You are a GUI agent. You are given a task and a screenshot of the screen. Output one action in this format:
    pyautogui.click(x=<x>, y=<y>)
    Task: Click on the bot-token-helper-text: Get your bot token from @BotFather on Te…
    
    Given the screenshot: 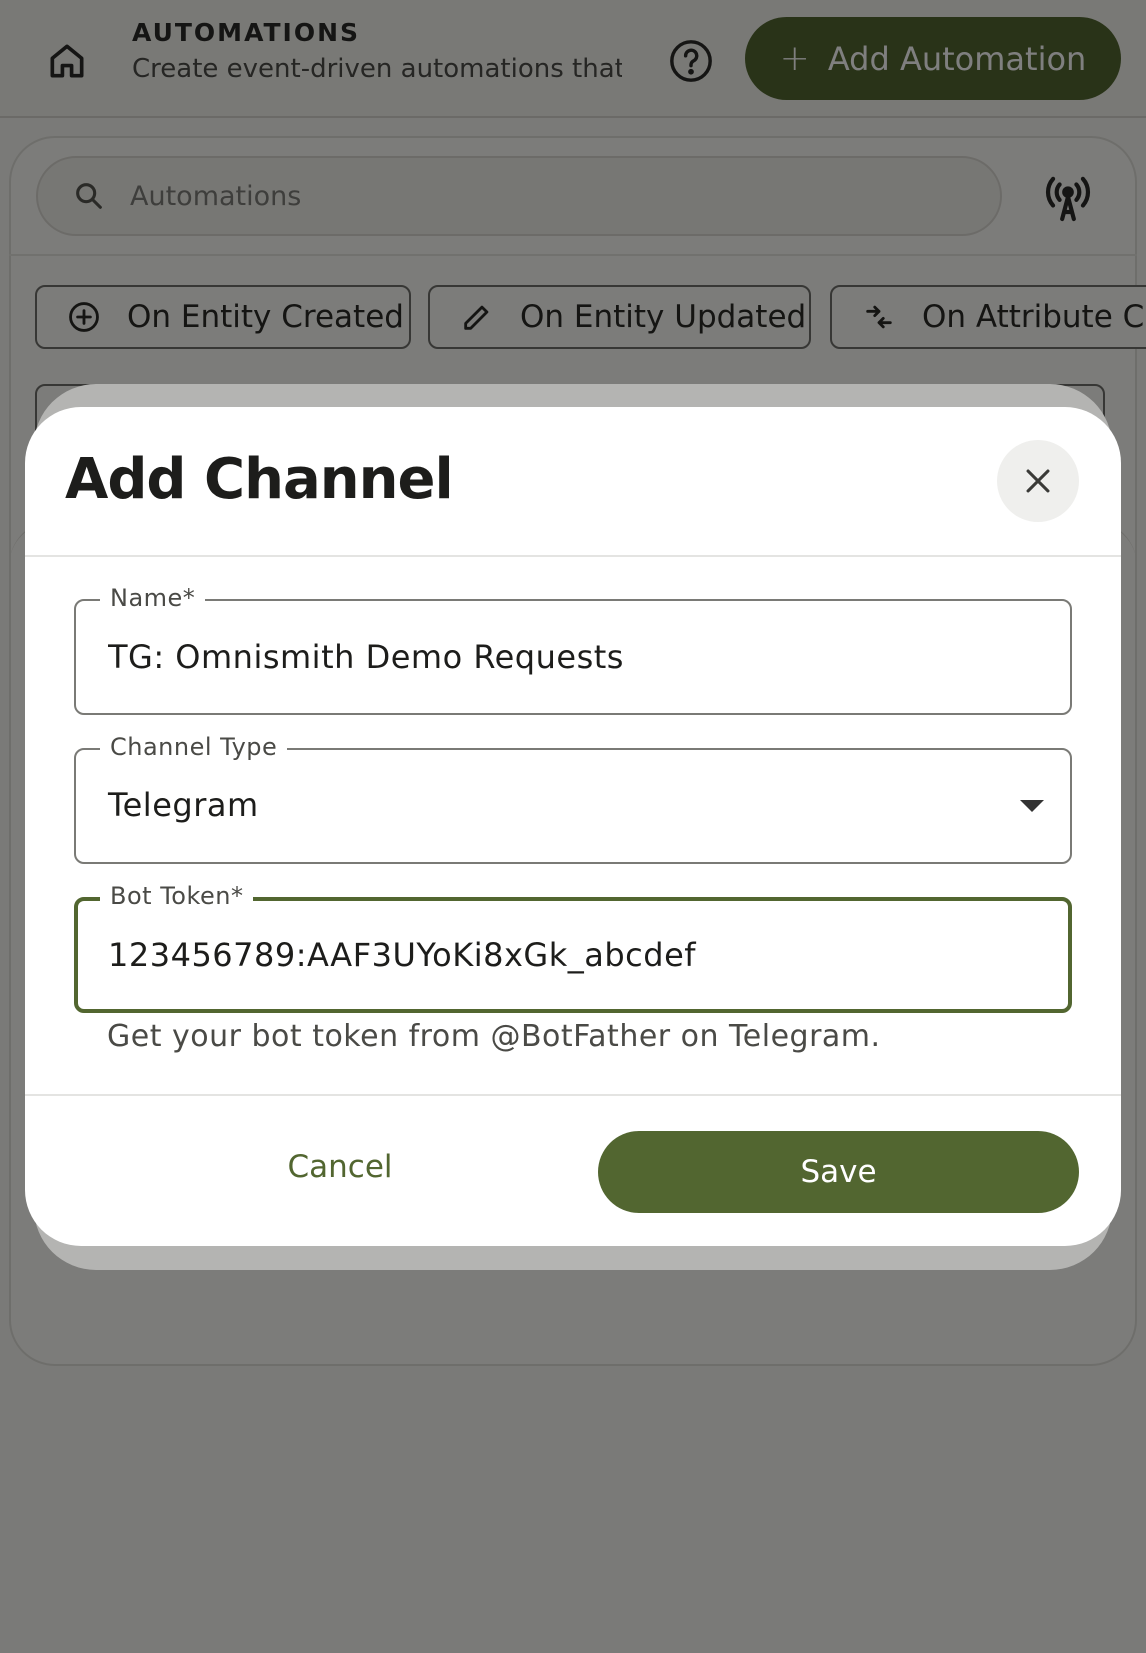 What is the action you would take?
    pyautogui.click(x=494, y=1036)
    